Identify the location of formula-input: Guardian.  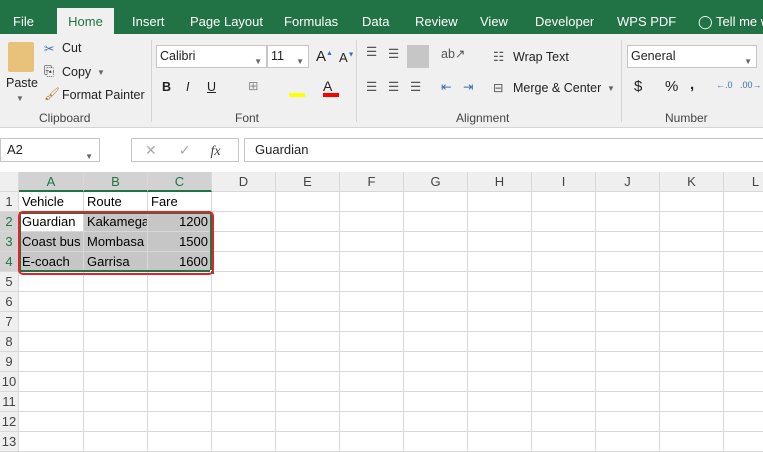
(503, 150).